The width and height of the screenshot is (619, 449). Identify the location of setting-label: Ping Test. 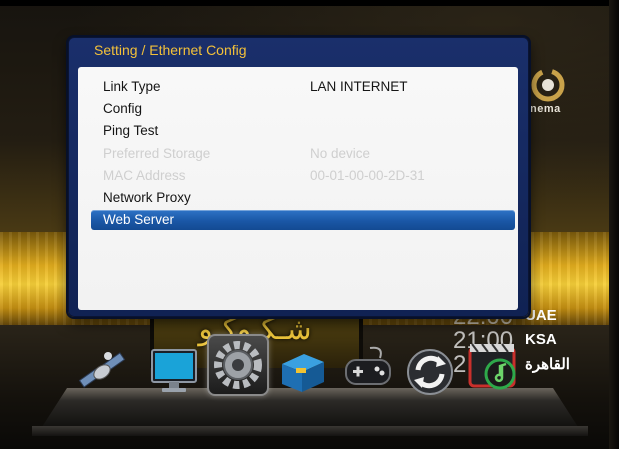
(131, 130).